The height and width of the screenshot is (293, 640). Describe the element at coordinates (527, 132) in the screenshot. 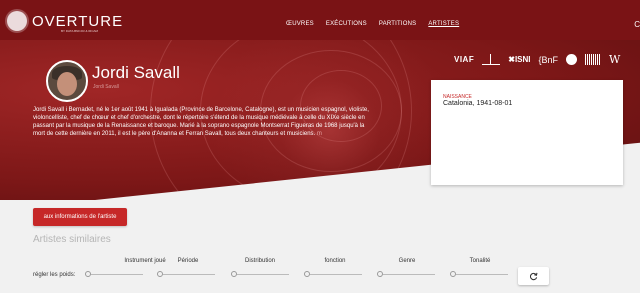

I see `birth-info-card: NAISSANCE Catalonia, 1941-08-01` at that location.